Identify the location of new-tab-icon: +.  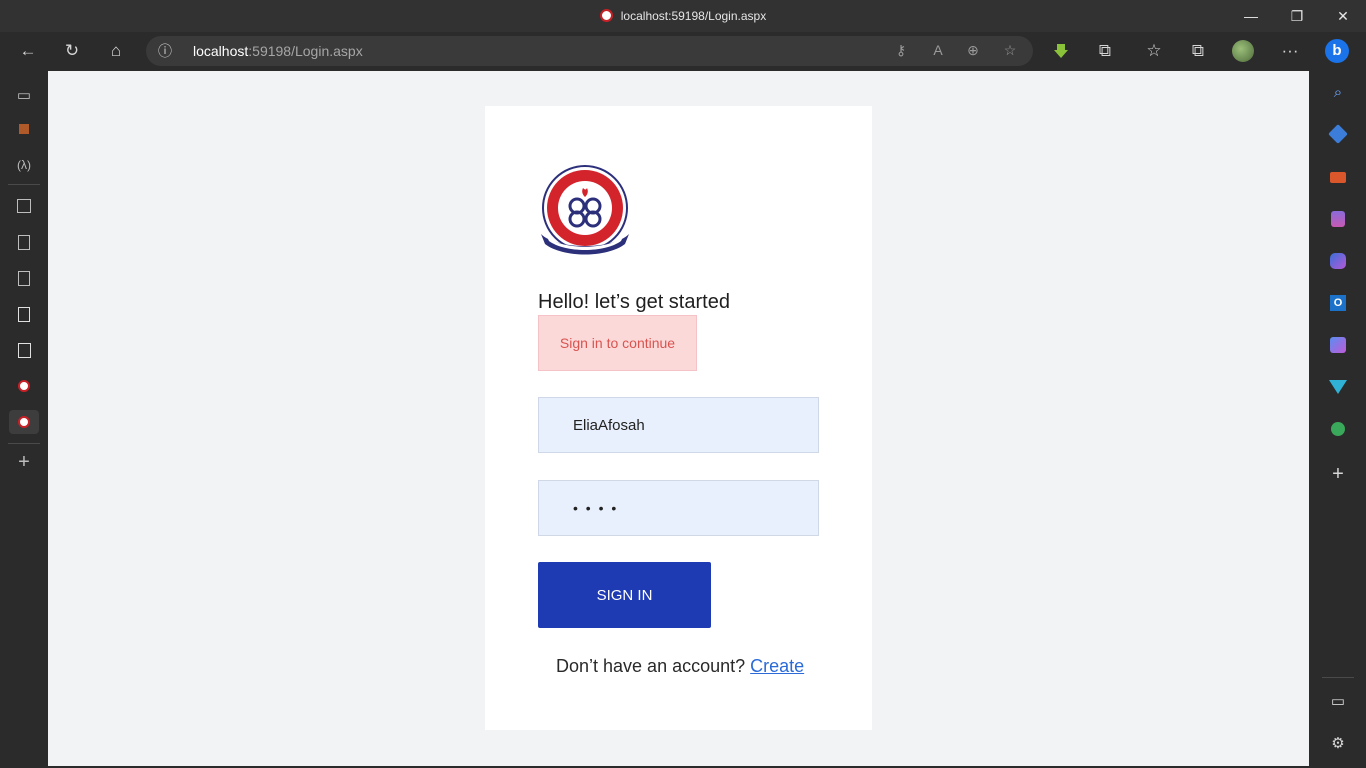
(24, 462).